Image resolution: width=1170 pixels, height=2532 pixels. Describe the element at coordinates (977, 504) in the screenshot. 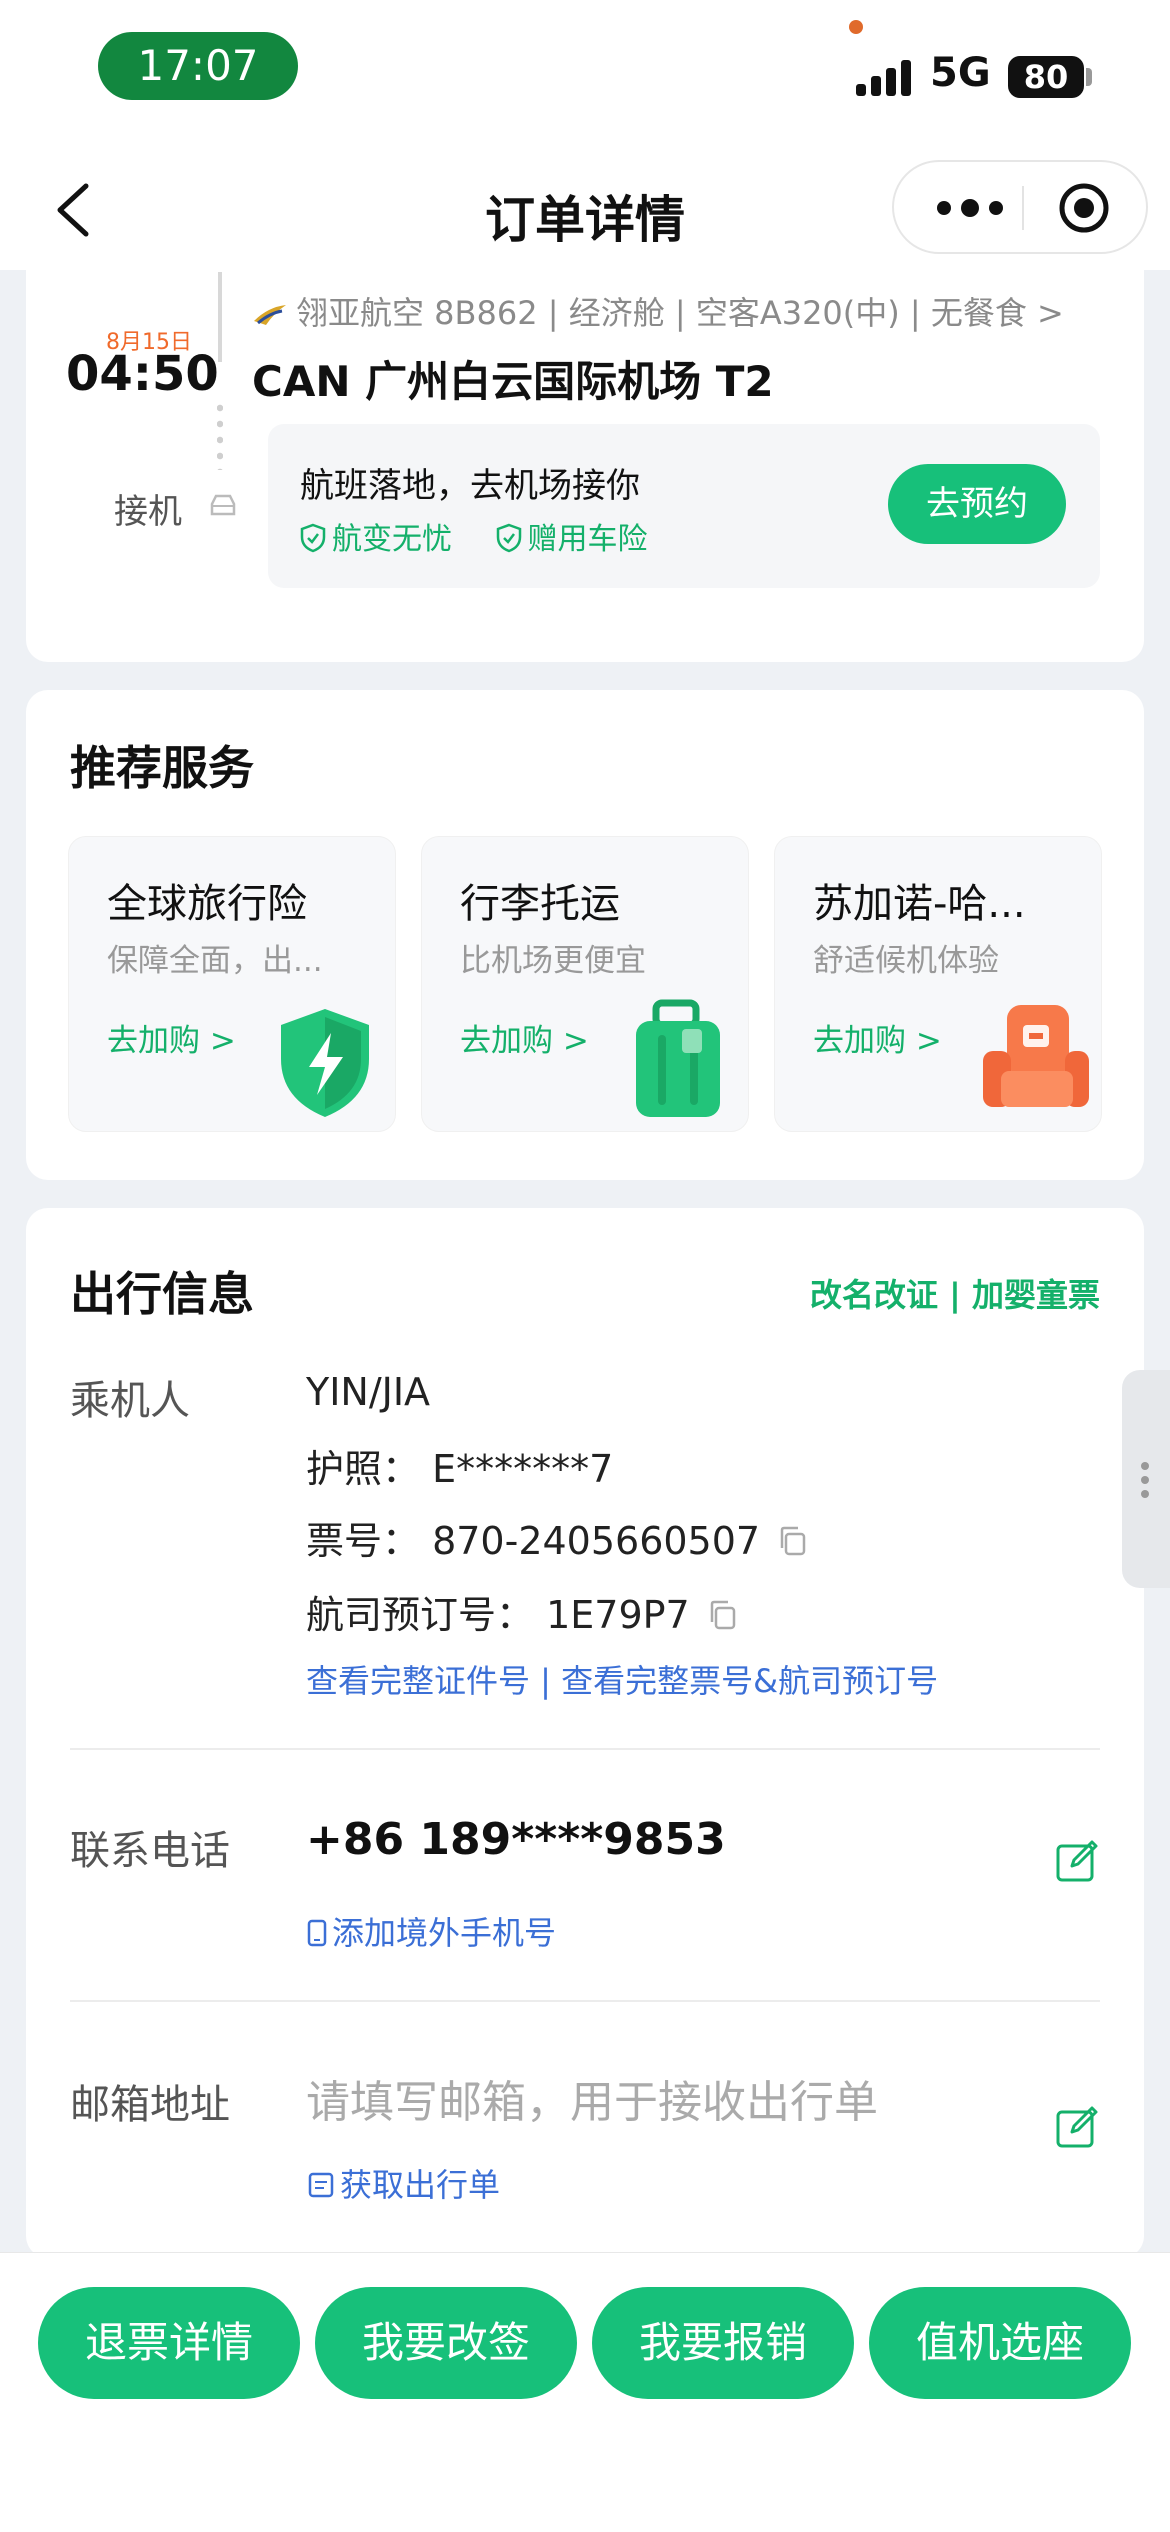

I see `reserve-pickup-button: 去预约` at that location.